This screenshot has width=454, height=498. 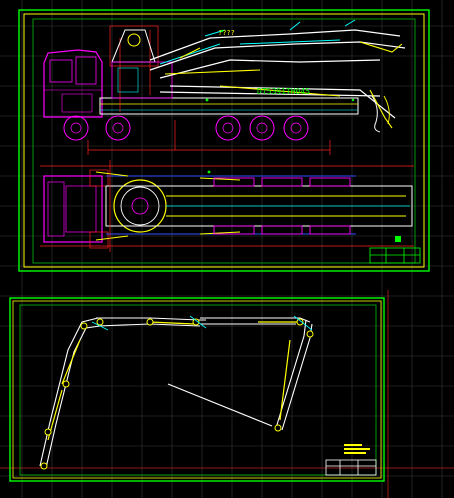 What do you see at coordinates (283, 91) in the screenshot?
I see `model-label: DT5391TH045` at bounding box center [283, 91].